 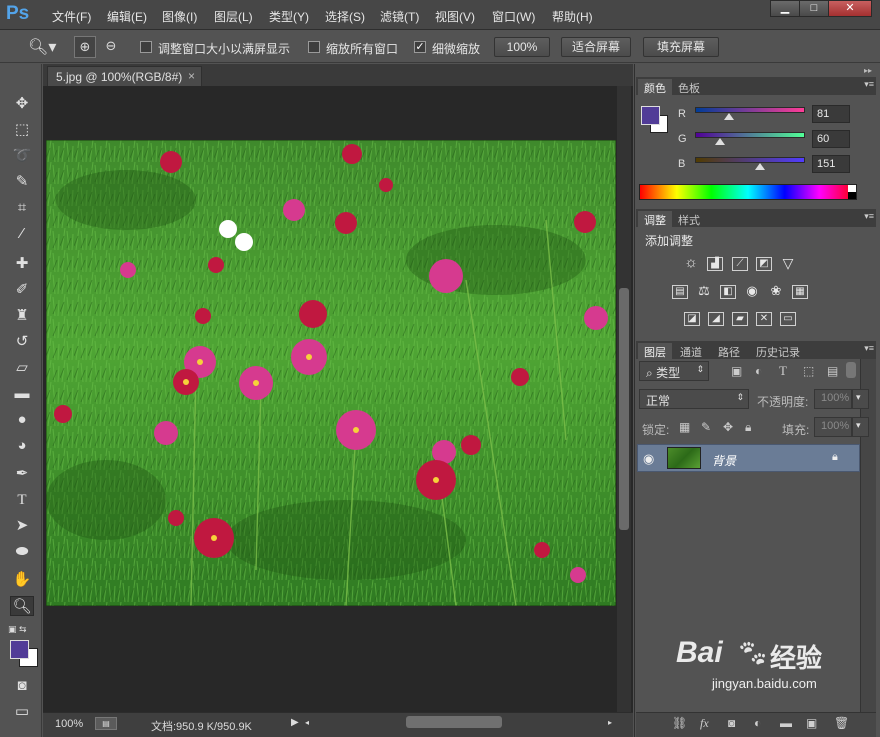 What do you see at coordinates (513, 16) in the screenshot?
I see `menu-window: 窗口(W)` at bounding box center [513, 16].